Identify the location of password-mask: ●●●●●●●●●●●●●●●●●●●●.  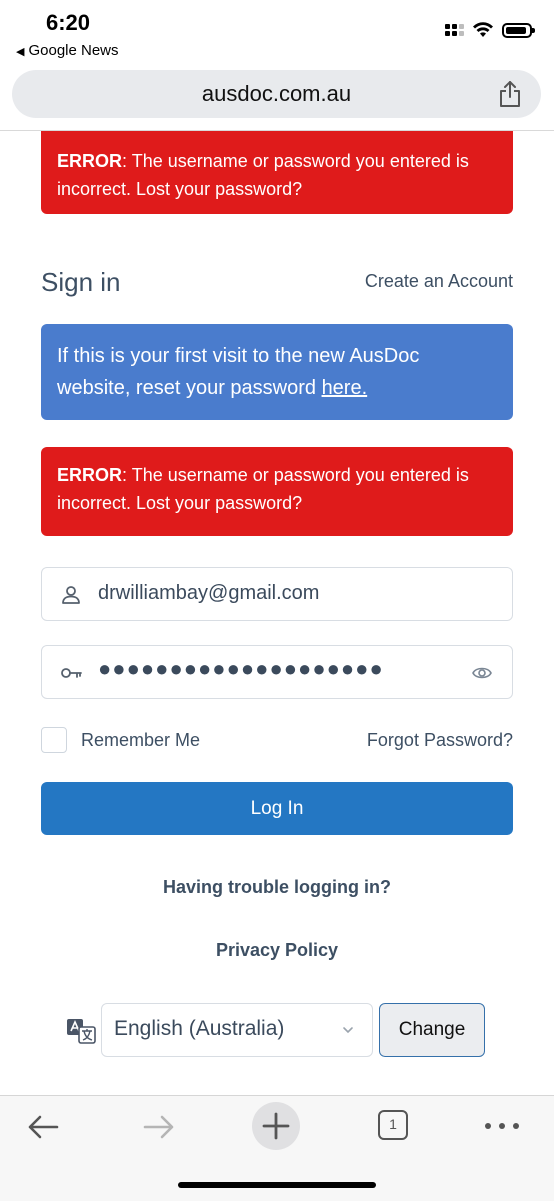
(241, 668).